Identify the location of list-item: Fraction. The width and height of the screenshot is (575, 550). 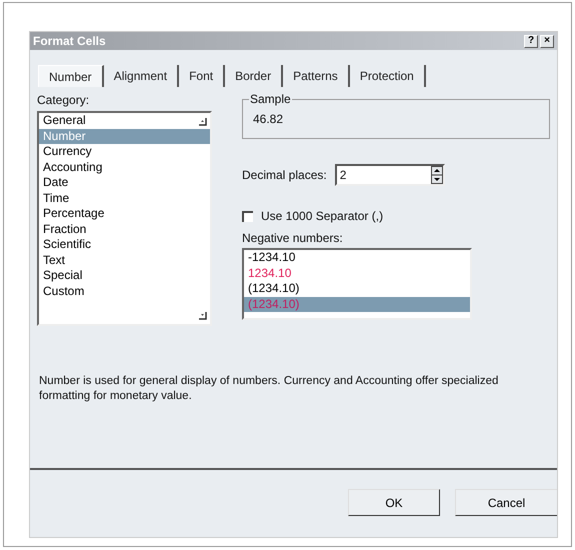
(124, 229).